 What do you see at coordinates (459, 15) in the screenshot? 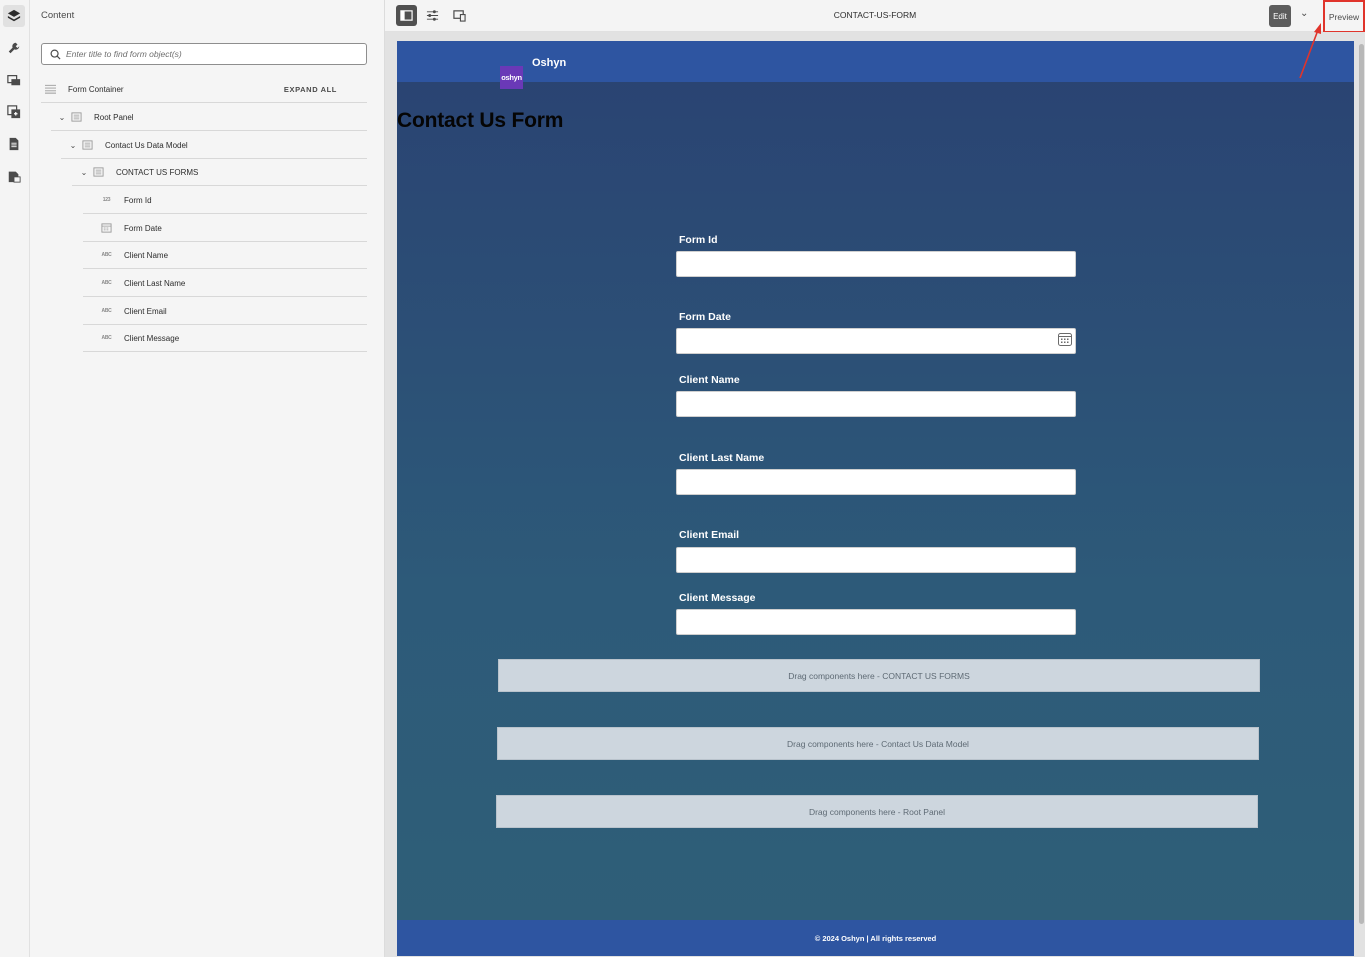
I see `emulator-device-icon` at bounding box center [459, 15].